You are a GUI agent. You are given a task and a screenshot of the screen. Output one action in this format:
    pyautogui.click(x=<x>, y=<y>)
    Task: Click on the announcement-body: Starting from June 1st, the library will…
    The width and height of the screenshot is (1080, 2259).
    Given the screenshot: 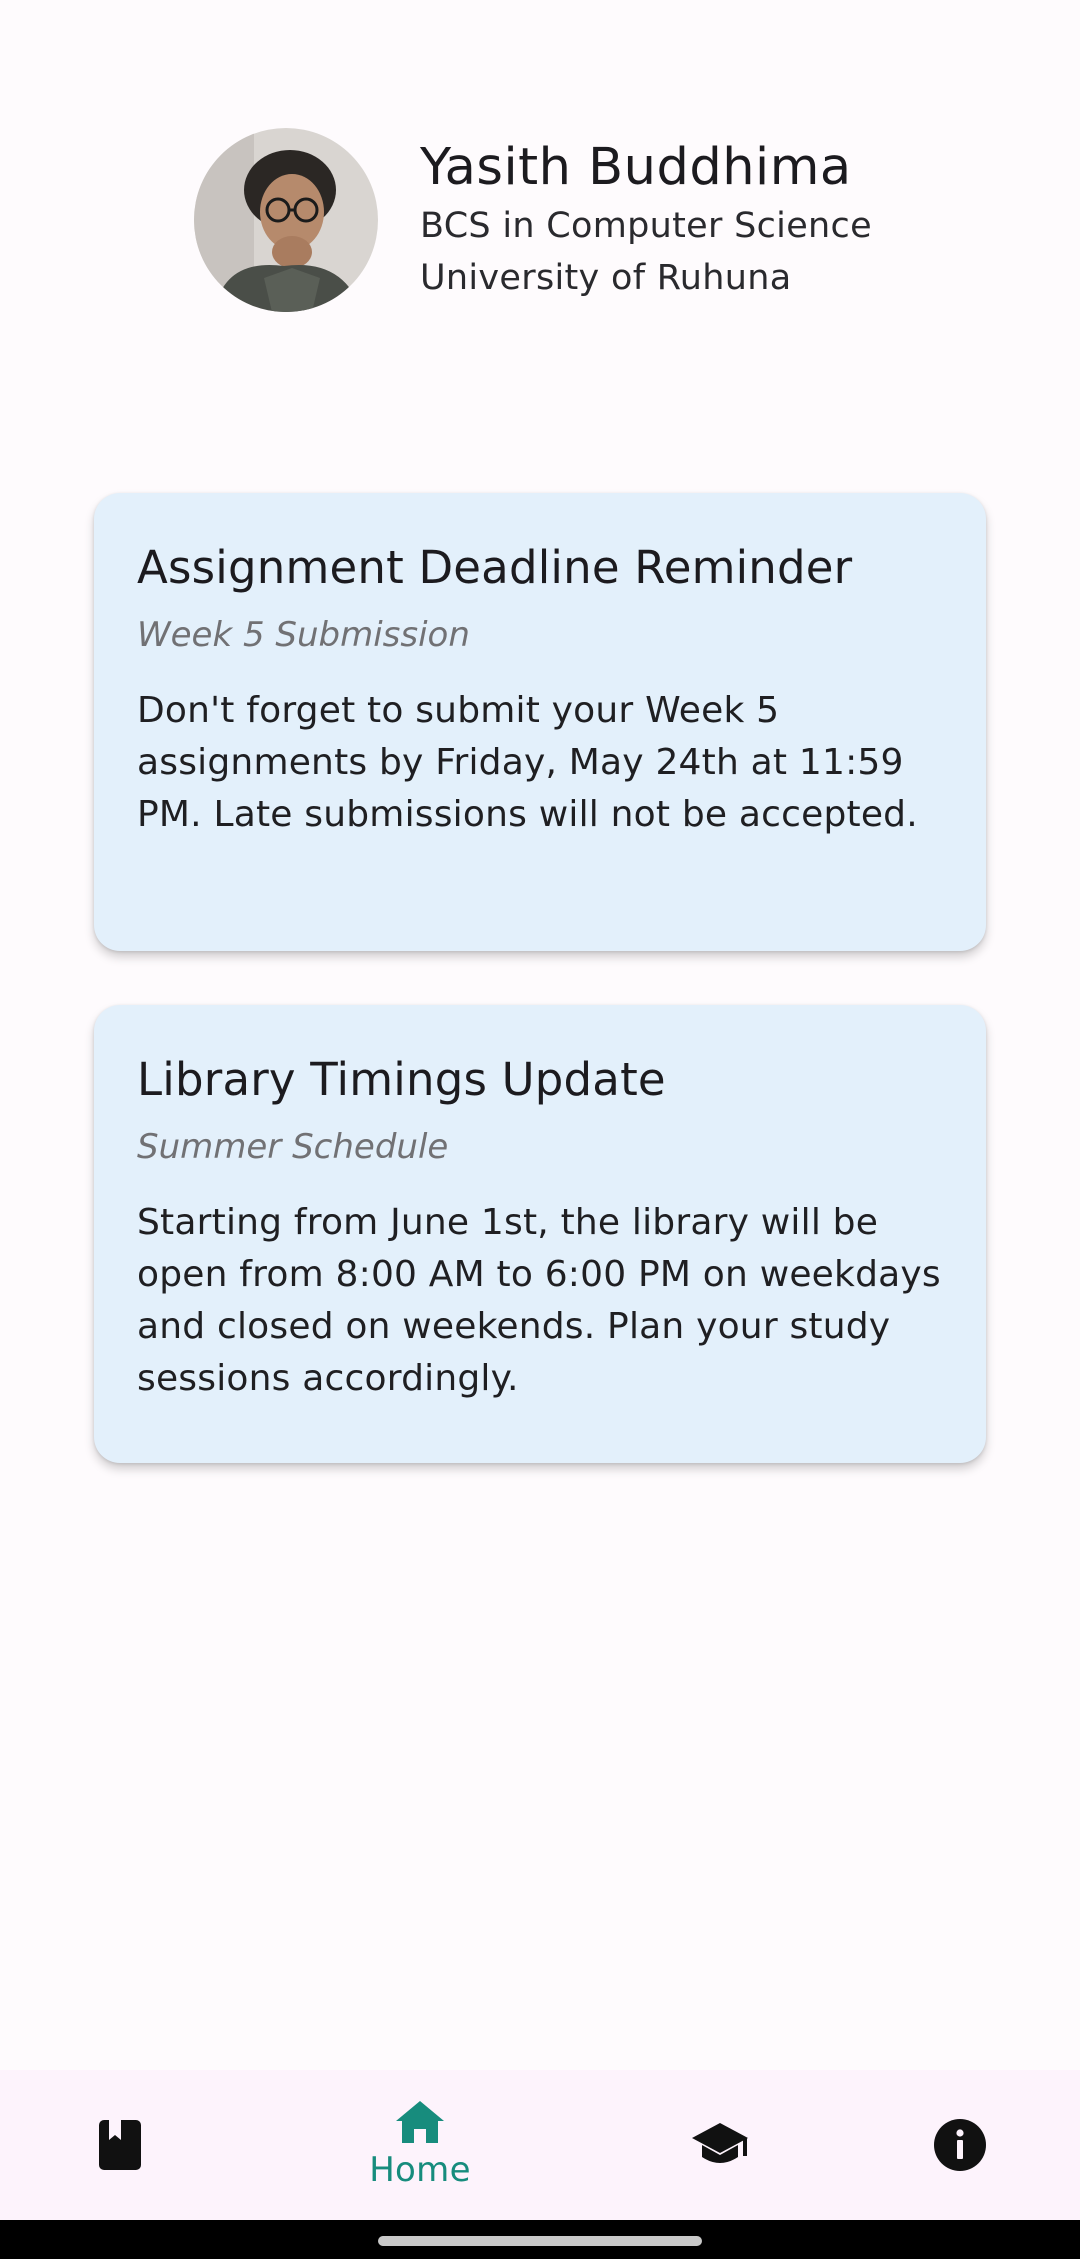 What is the action you would take?
    pyautogui.click(x=539, y=1300)
    